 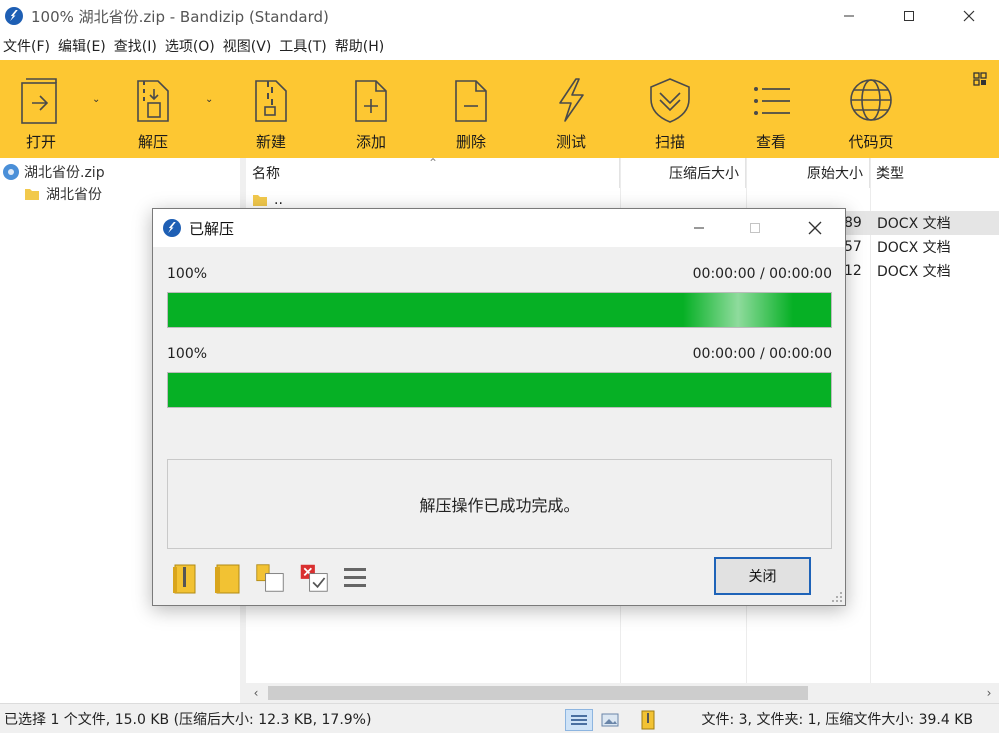 What do you see at coordinates (808, 173) in the screenshot?
I see `column-header-original: 原始大小` at bounding box center [808, 173].